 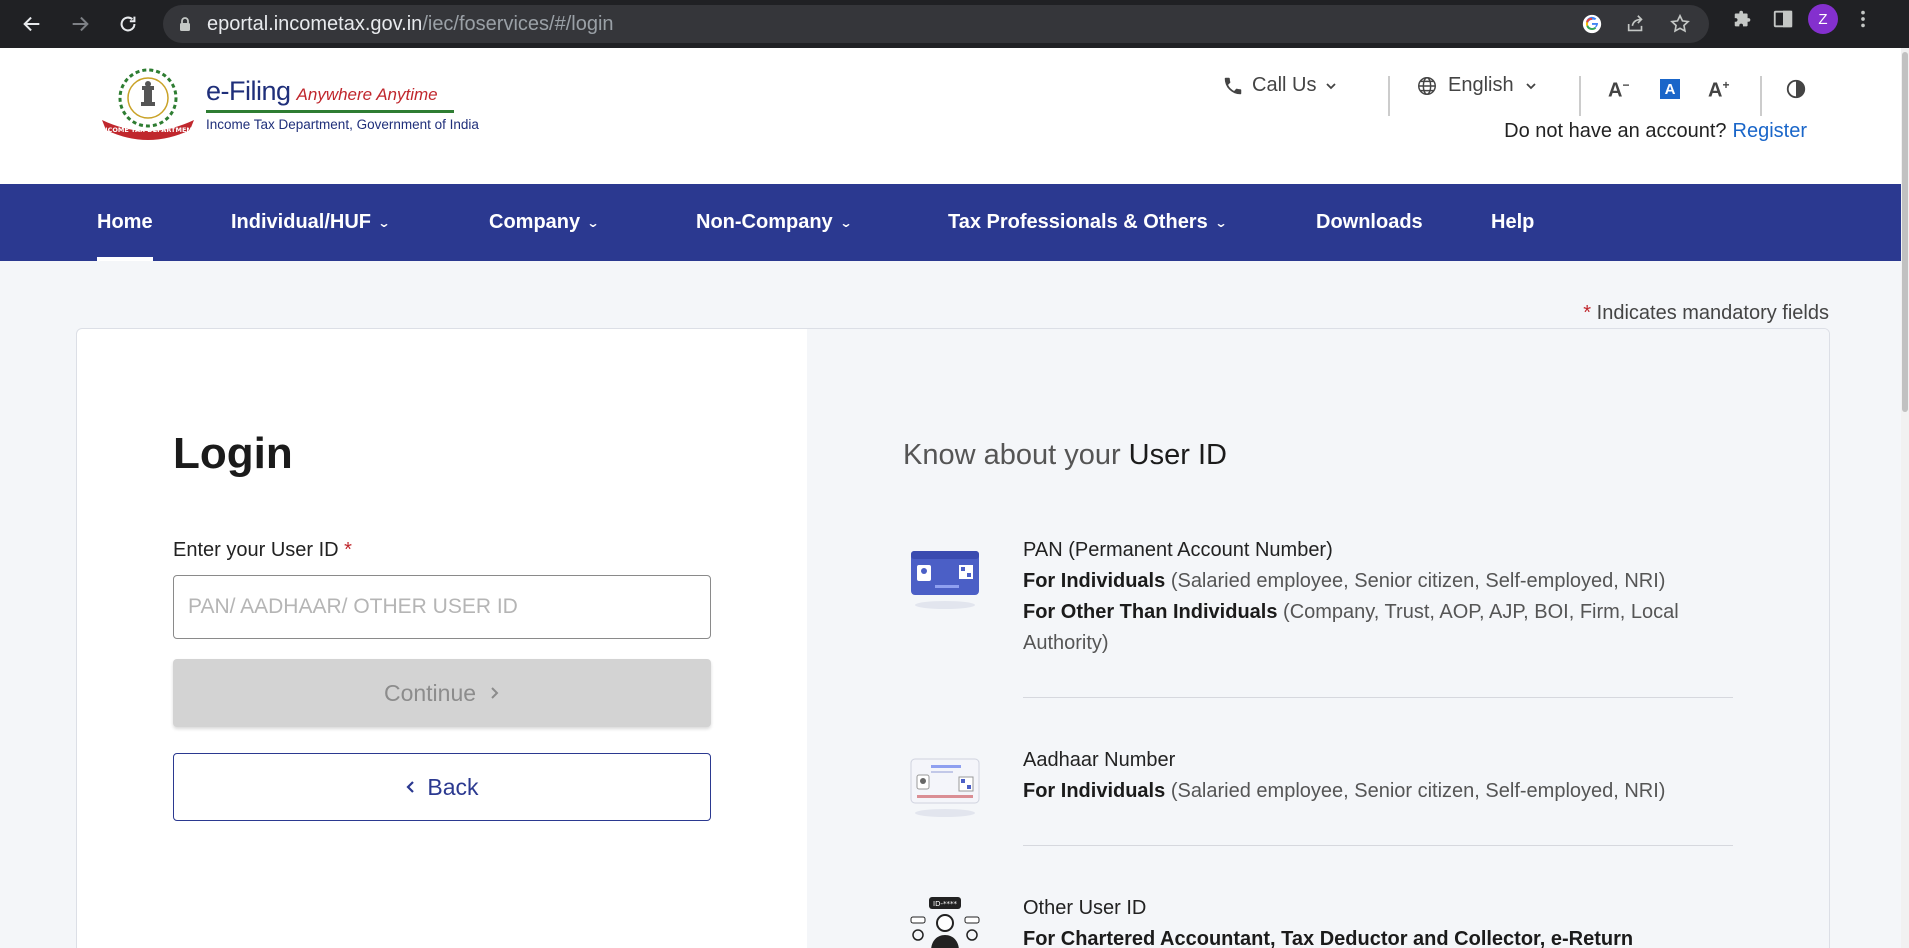 What do you see at coordinates (1718, 90) in the screenshot?
I see `font-increase-button: A+` at bounding box center [1718, 90].